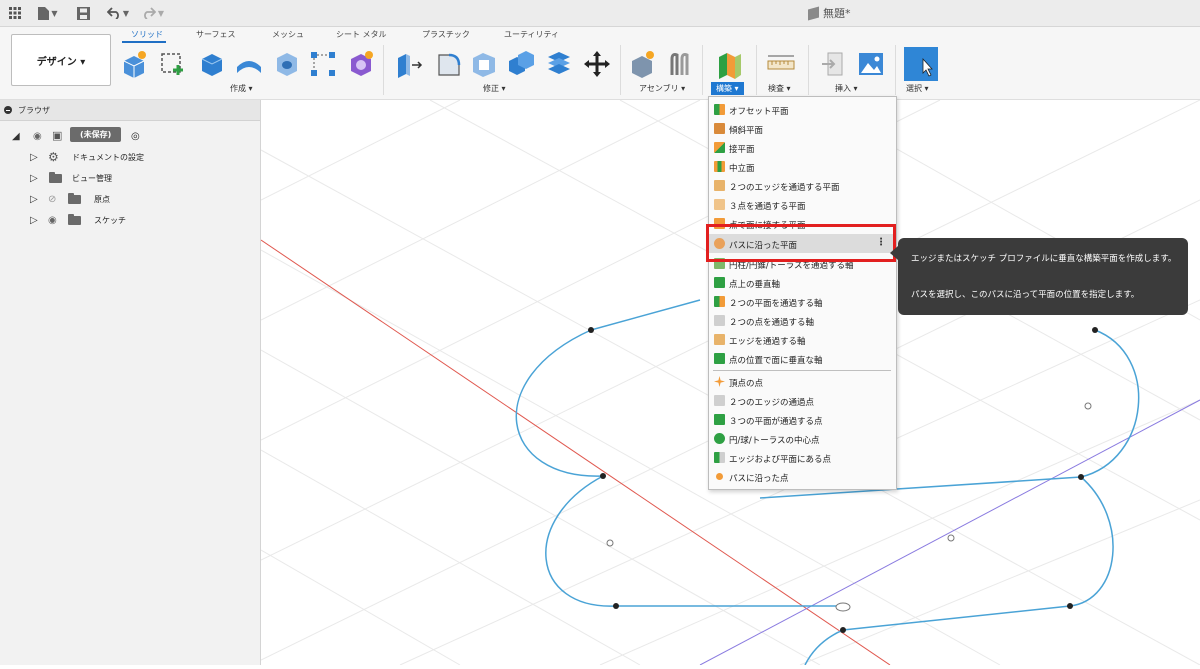 The width and height of the screenshot is (1200, 669). I want to click on menu-item-point-through-two-edges: ２つのエッジの通過点, so click(802, 400).